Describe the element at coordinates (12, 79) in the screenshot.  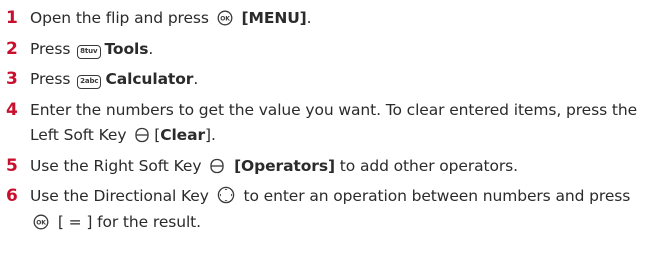
I see `step-number: 3` at that location.